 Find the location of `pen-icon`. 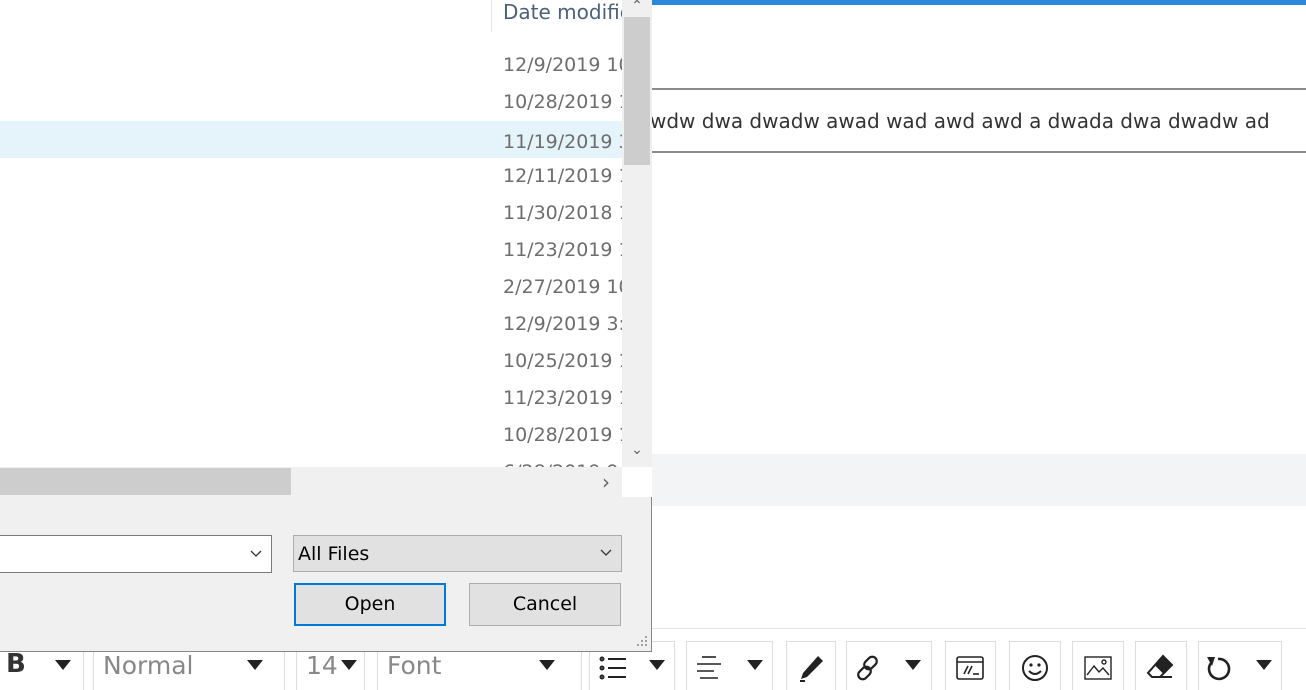

pen-icon is located at coordinates (811, 668).